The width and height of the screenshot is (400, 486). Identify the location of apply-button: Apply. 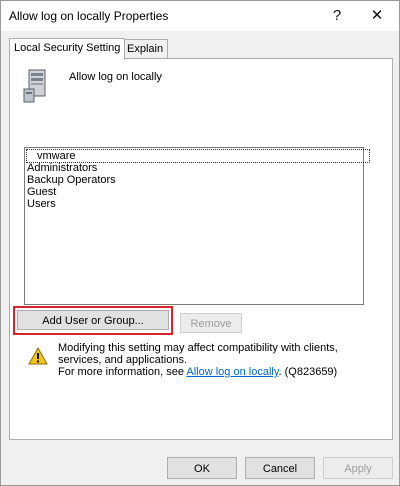
(358, 468).